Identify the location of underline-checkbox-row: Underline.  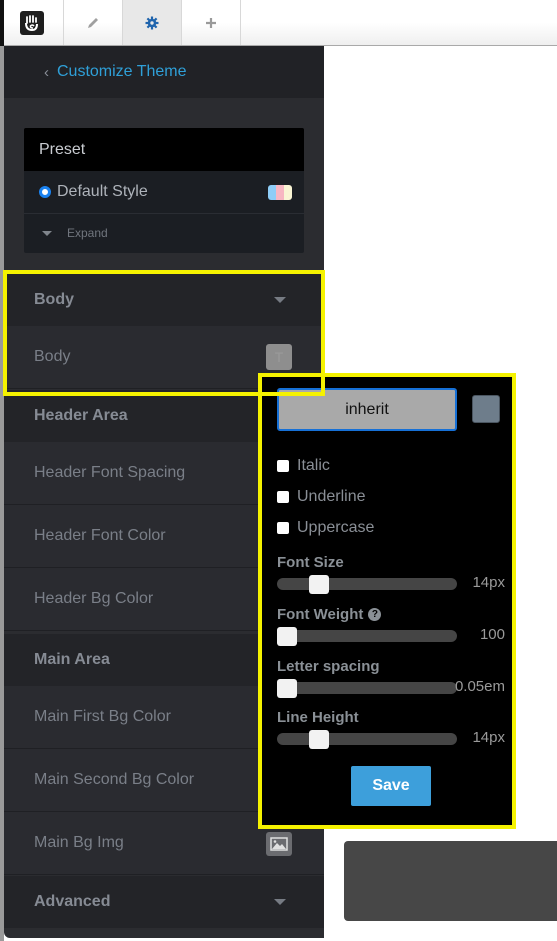
(321, 497).